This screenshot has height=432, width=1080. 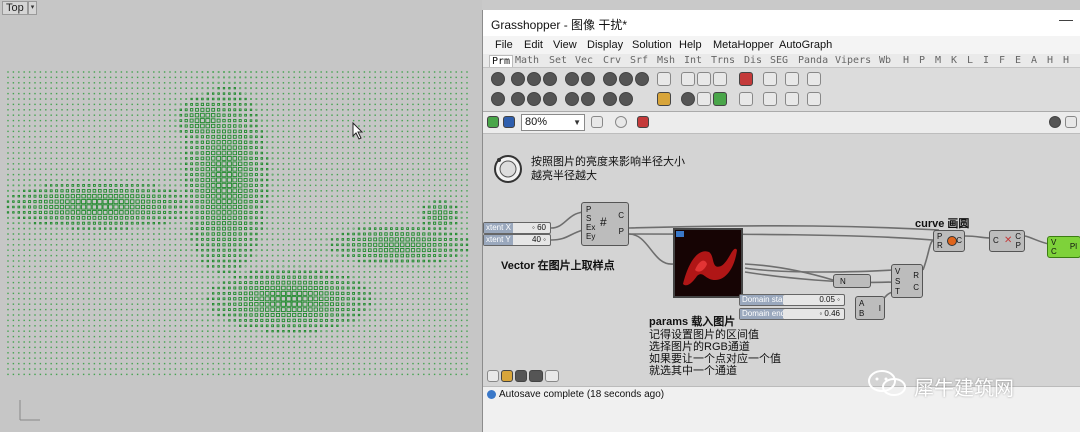 What do you see at coordinates (664, 99) in the screenshot?
I see `image-sampler-icon` at bounding box center [664, 99].